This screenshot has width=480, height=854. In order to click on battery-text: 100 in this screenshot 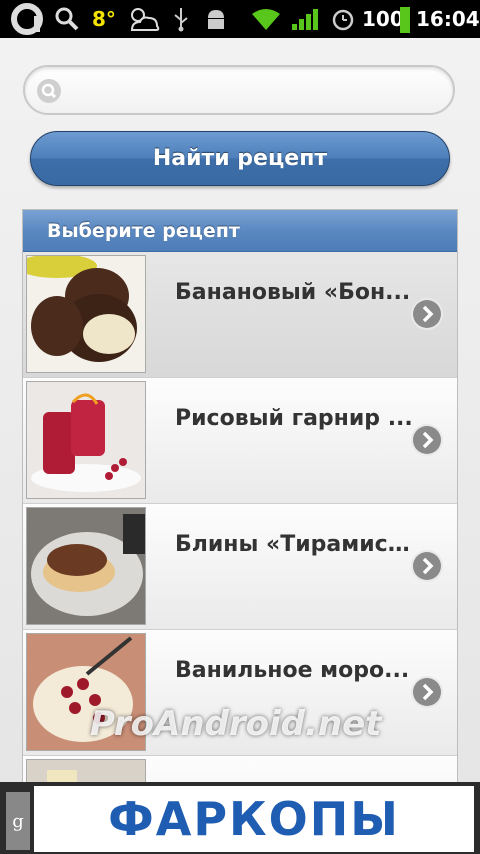, I will do `click(383, 19)`.